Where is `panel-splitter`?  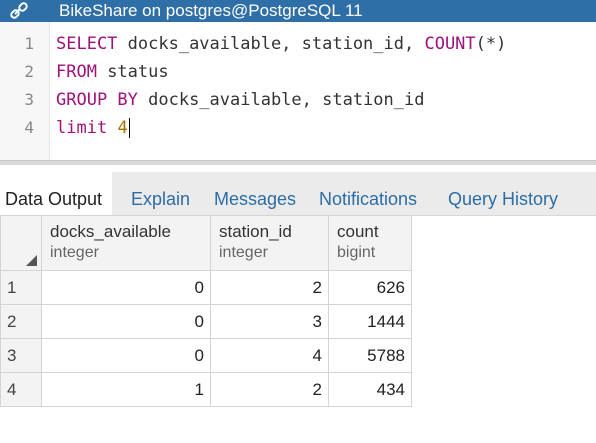
panel-splitter is located at coordinates (298, 162).